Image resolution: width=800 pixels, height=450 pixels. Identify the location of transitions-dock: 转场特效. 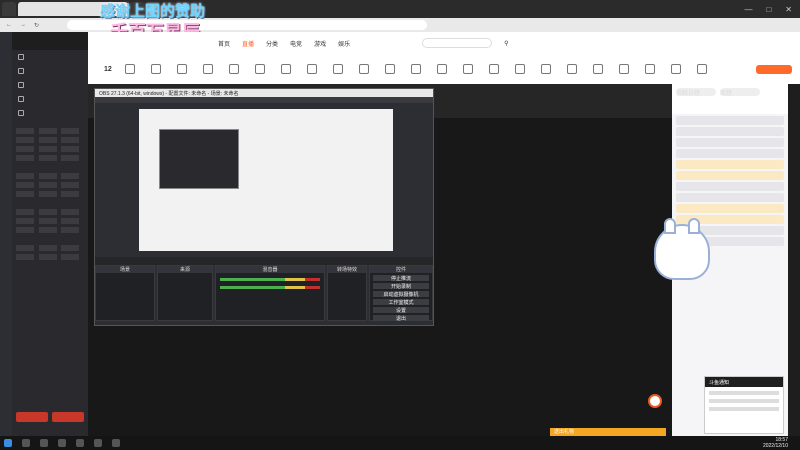
(347, 293).